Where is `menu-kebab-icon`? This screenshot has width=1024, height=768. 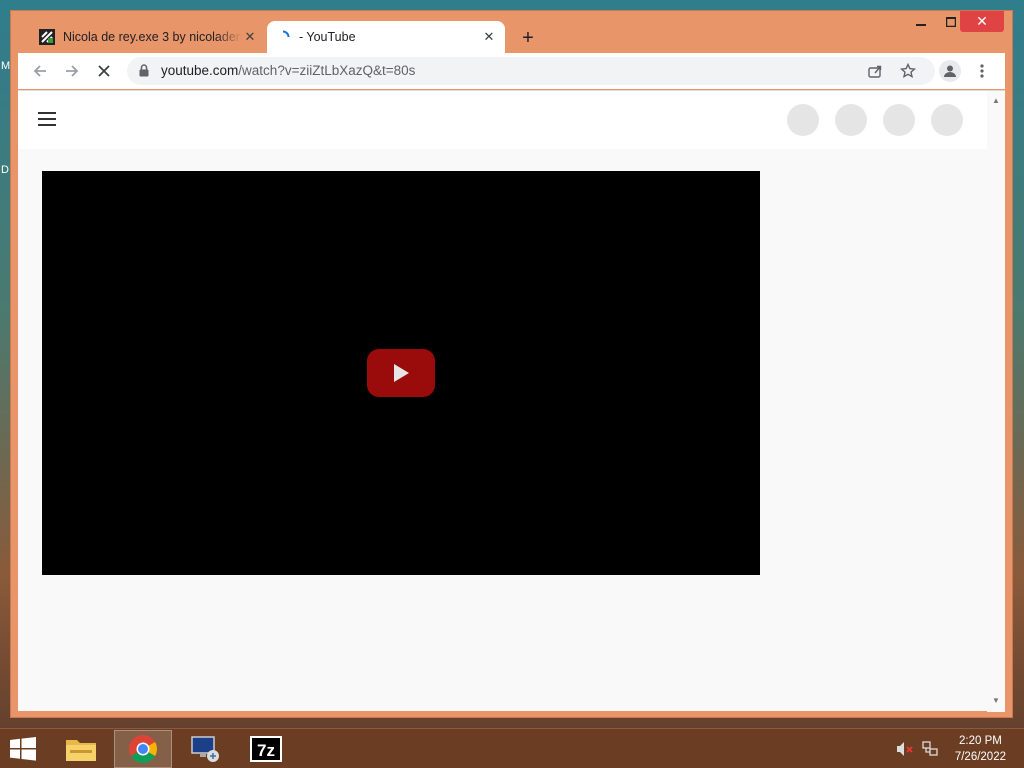
menu-kebab-icon is located at coordinates (982, 71).